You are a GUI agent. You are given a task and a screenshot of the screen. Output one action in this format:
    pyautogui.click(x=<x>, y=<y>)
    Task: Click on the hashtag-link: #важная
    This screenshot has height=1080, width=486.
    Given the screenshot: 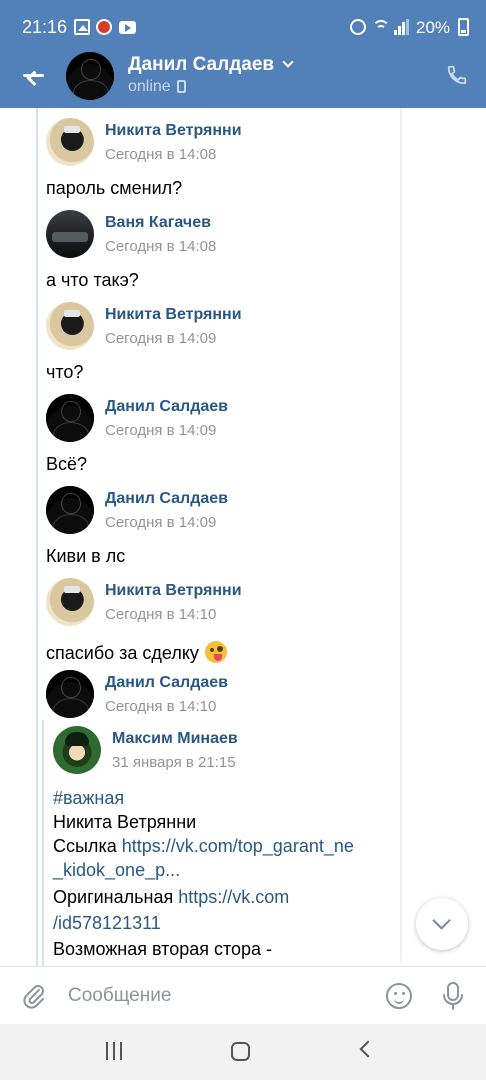 What is the action you would take?
    pyautogui.click(x=88, y=798)
    